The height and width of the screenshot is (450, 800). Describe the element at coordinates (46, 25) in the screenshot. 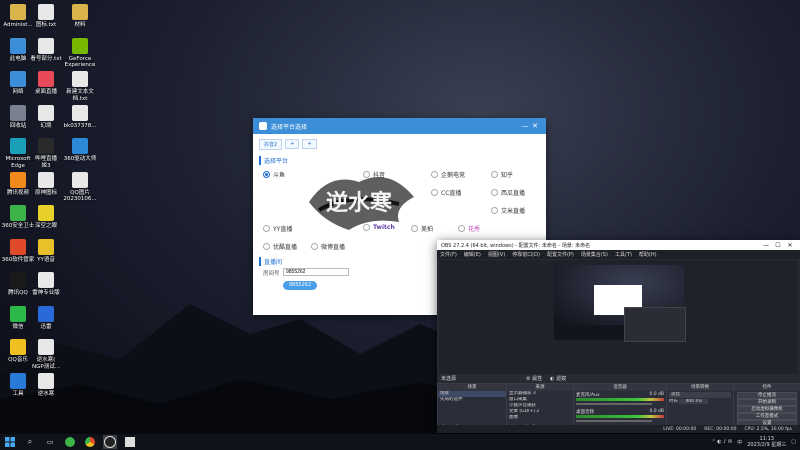

I see `desktop-icon-label: 图标.txt` at that location.